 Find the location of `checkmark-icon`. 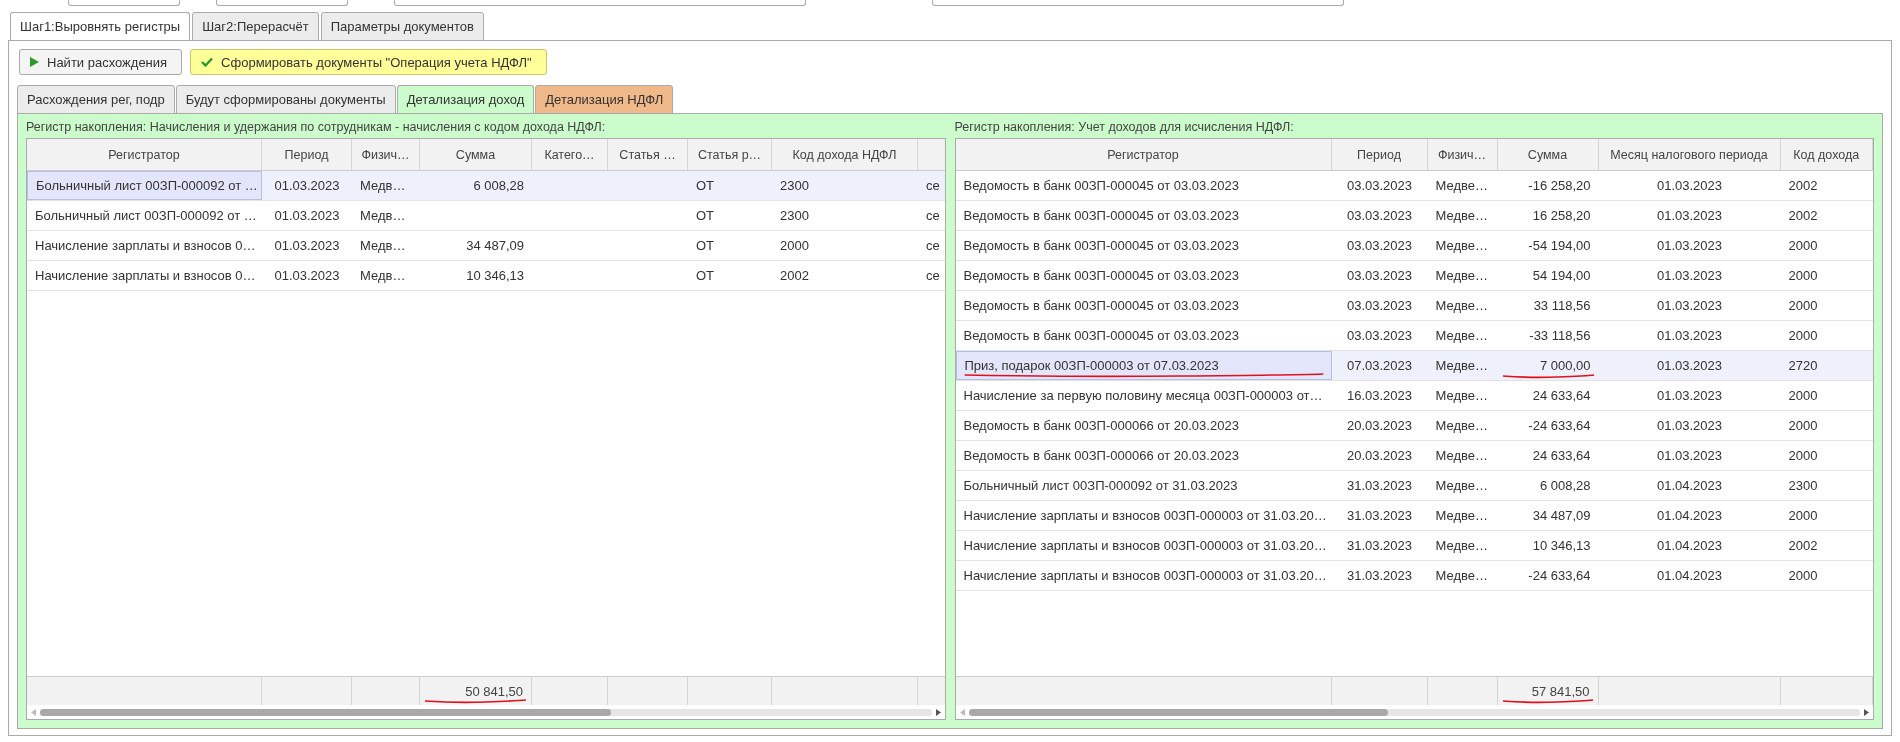

checkmark-icon is located at coordinates (207, 62).